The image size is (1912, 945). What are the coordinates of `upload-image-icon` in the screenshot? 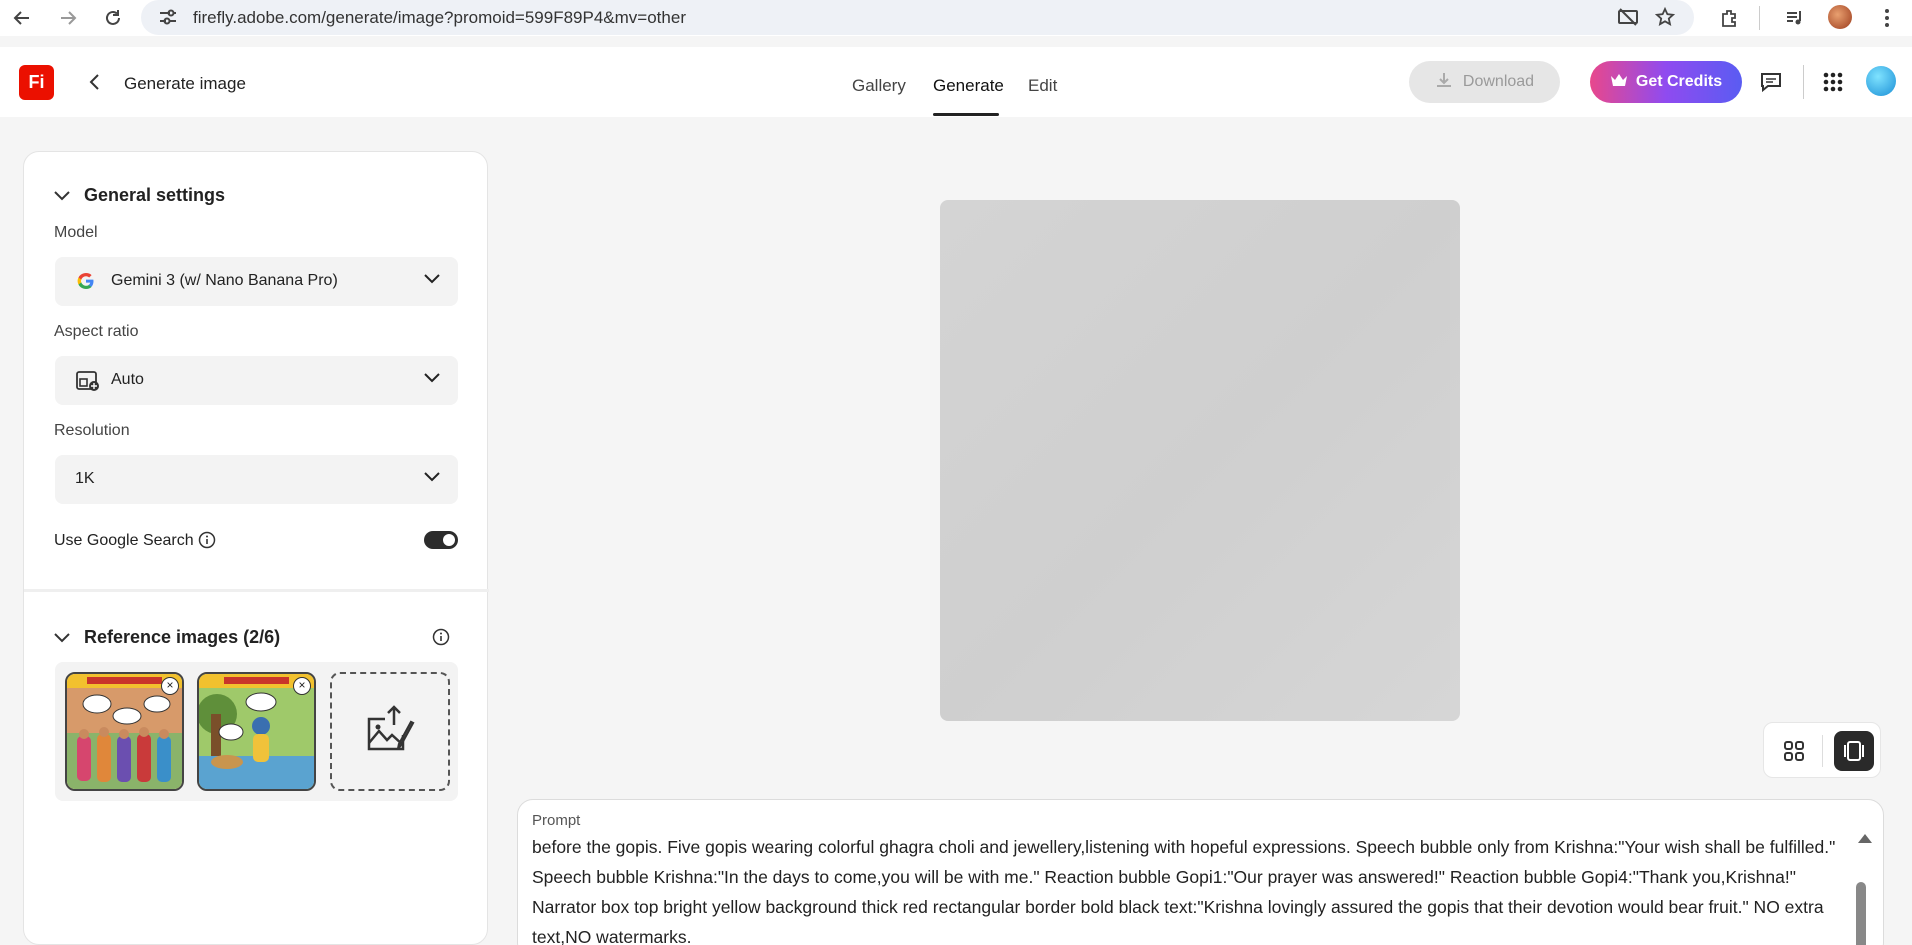 It's located at (390, 731).